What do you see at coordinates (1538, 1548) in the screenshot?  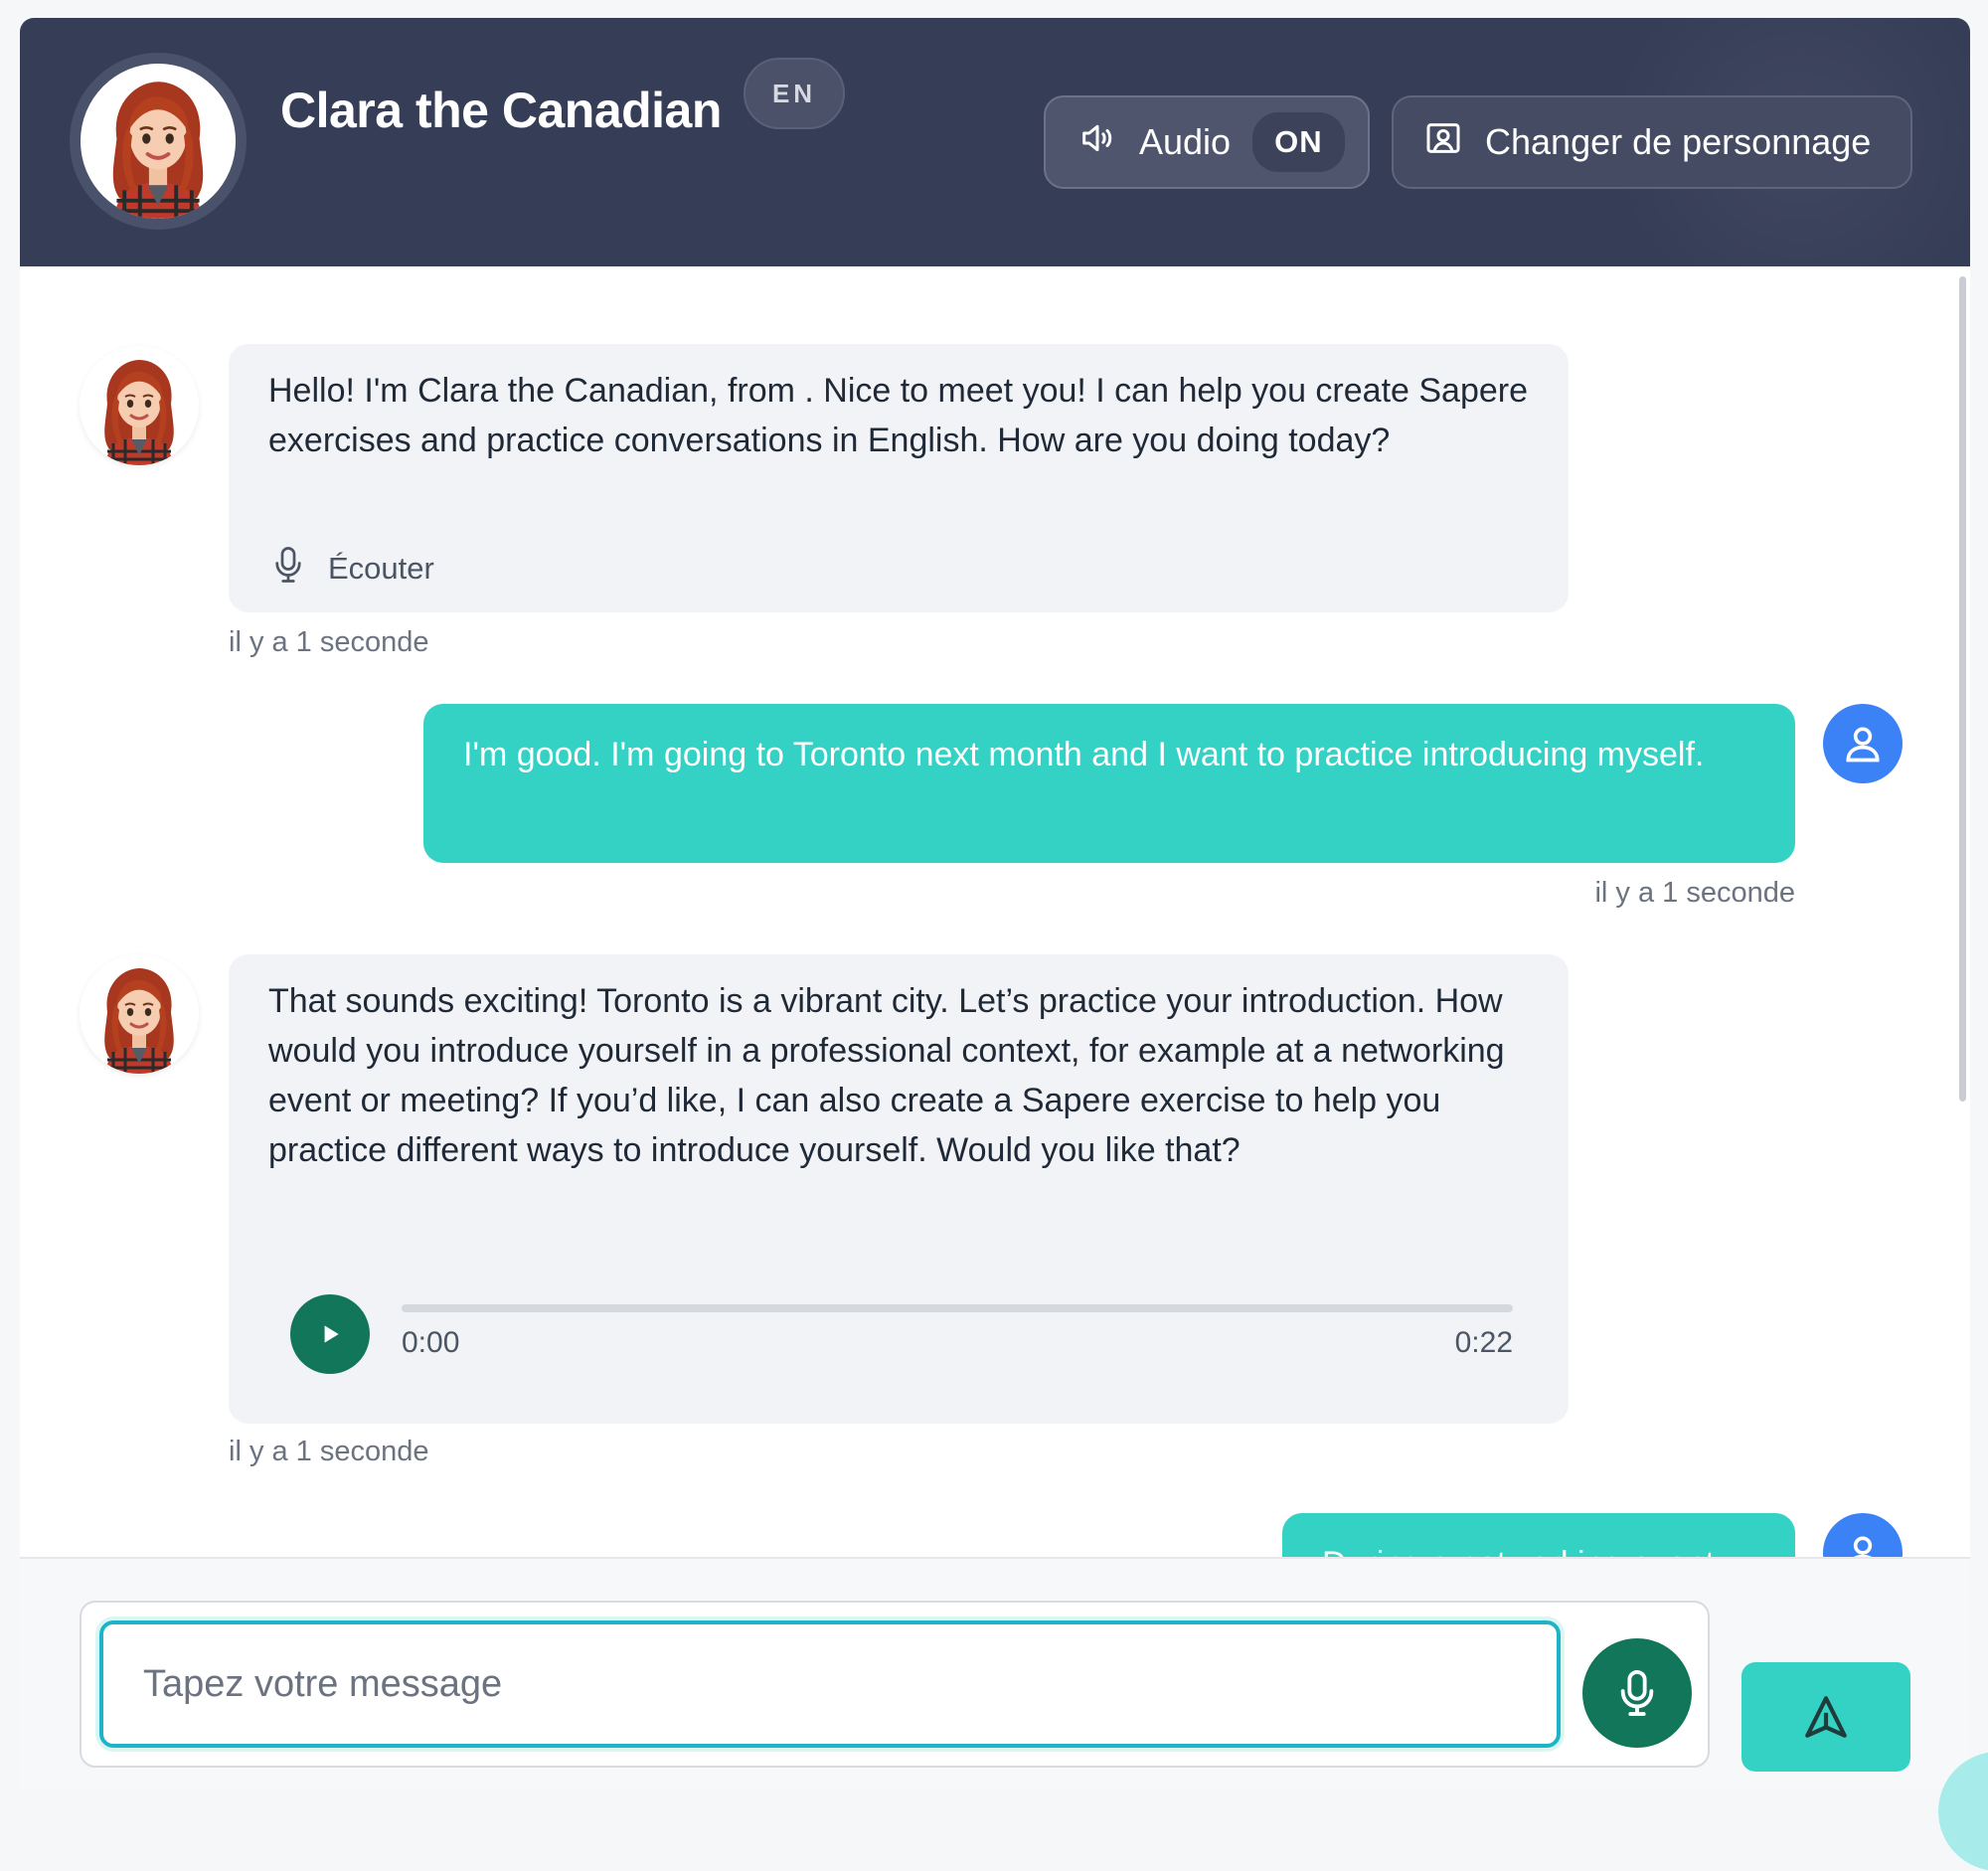 I see `message-text: During a networking event.` at bounding box center [1538, 1548].